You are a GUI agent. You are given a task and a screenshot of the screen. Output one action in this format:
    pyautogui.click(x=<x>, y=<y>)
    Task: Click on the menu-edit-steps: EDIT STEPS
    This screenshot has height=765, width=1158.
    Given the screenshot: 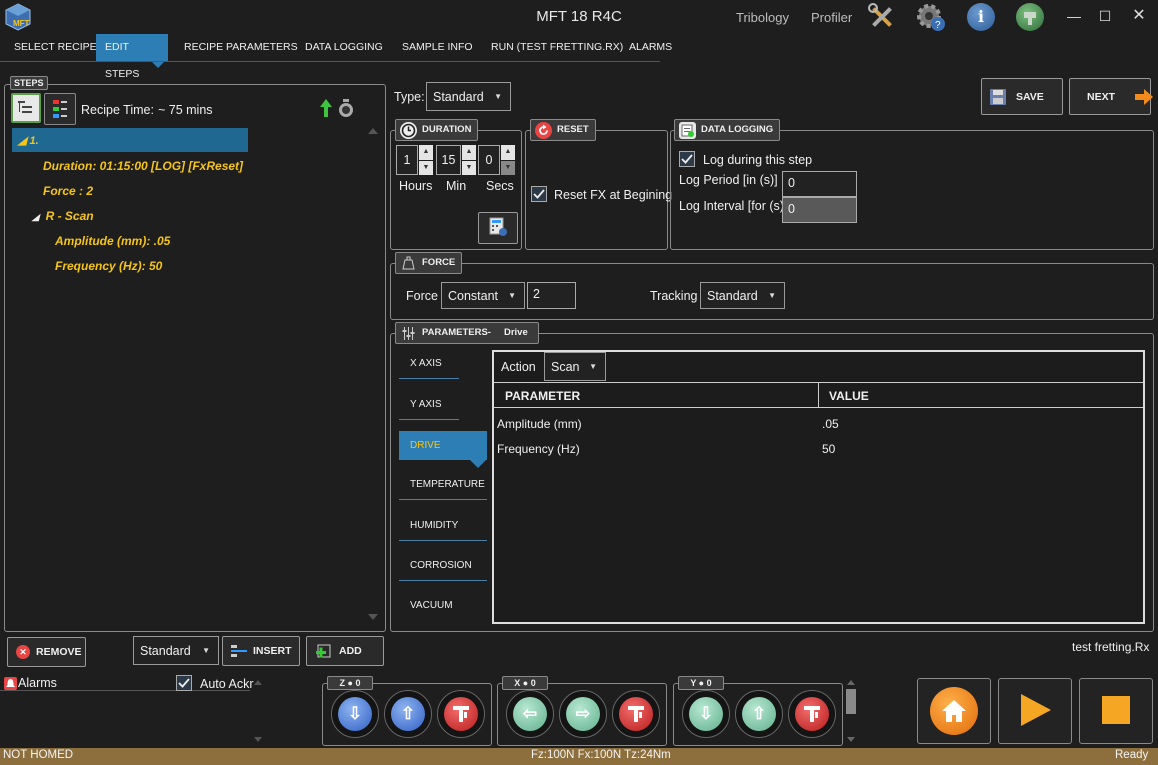 What is the action you would take?
    pyautogui.click(x=132, y=57)
    